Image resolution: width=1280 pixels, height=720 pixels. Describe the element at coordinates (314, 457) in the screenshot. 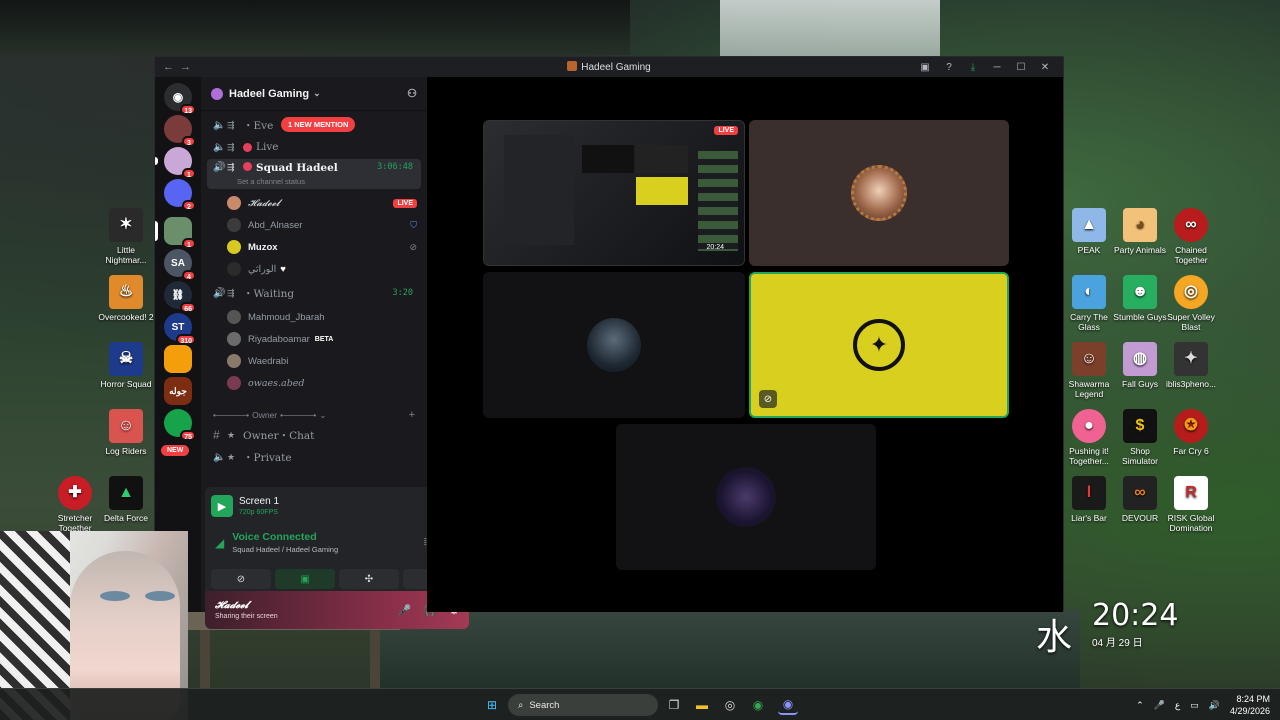

I see `voice-channel-private: 🔈 ★ ・Private` at that location.